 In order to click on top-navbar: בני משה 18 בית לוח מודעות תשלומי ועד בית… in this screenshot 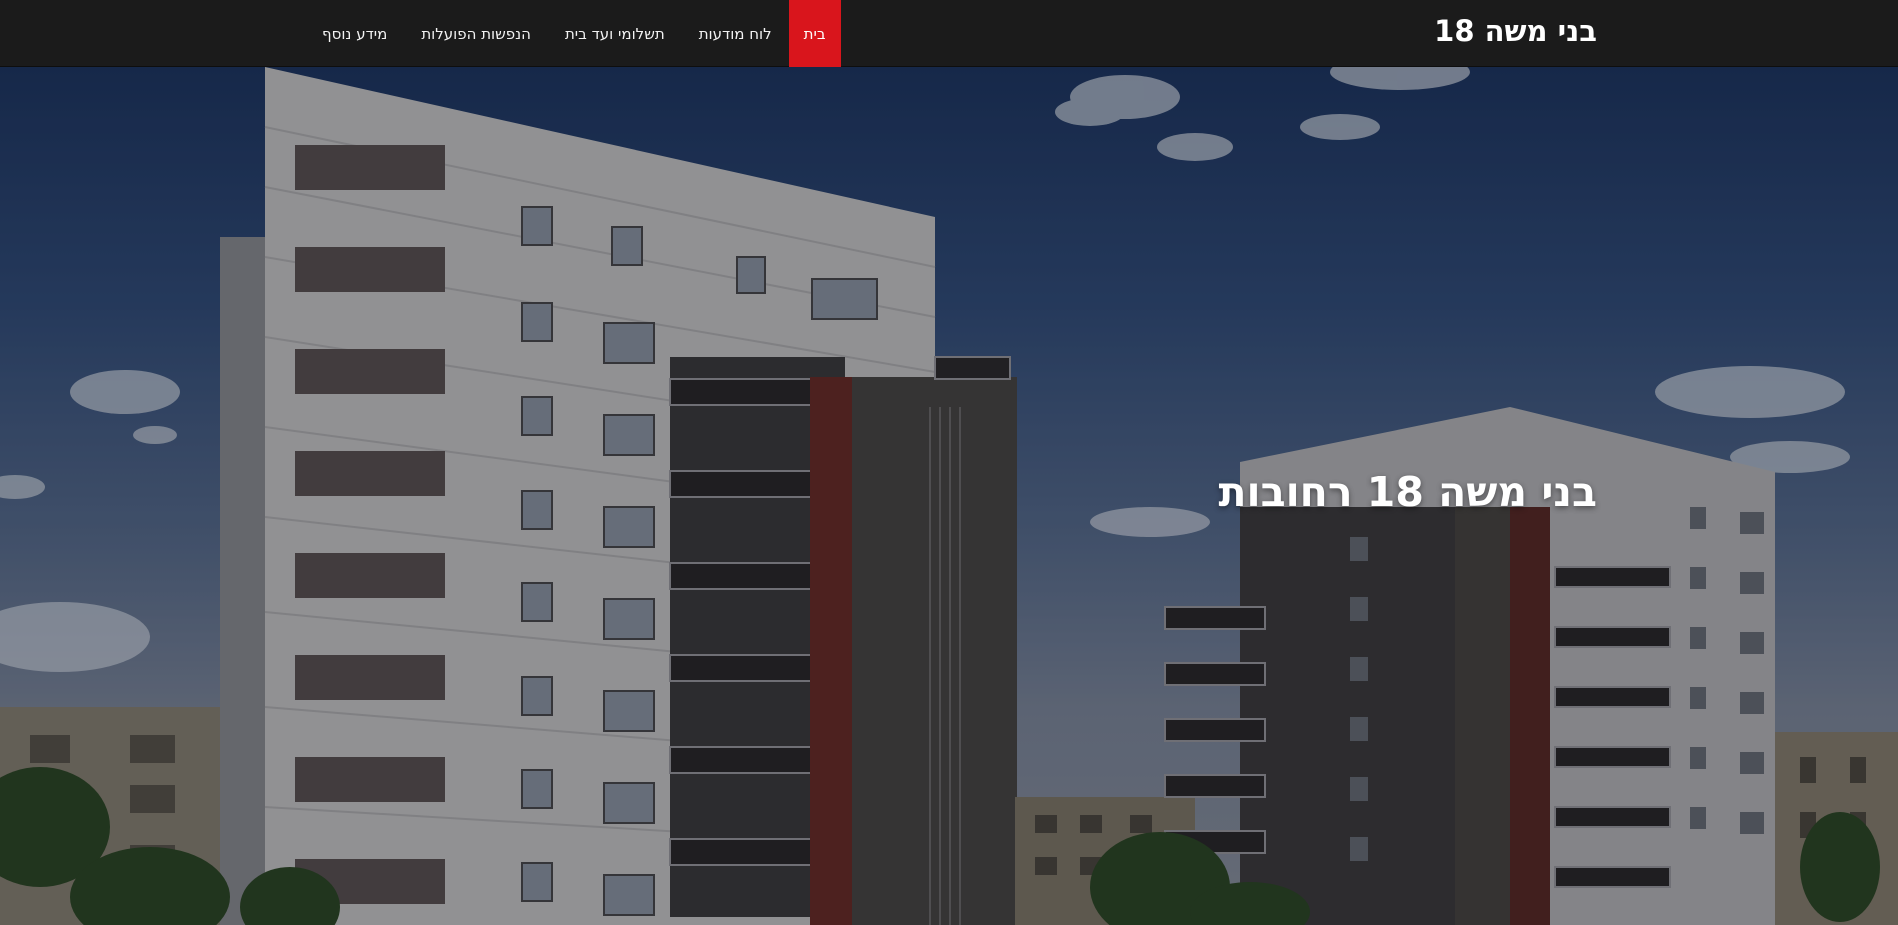, I will do `click(949, 33)`.